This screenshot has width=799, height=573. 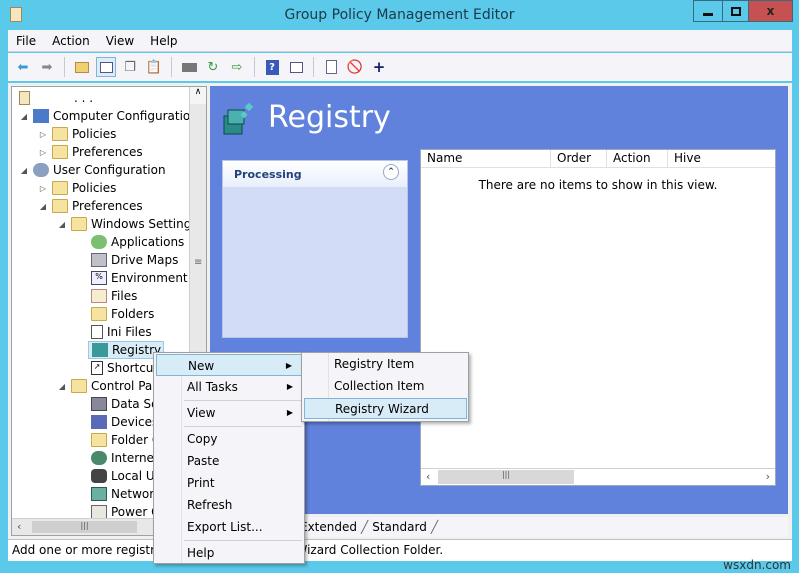 What do you see at coordinates (268, 174) in the screenshot?
I see `processing-label: Processing` at bounding box center [268, 174].